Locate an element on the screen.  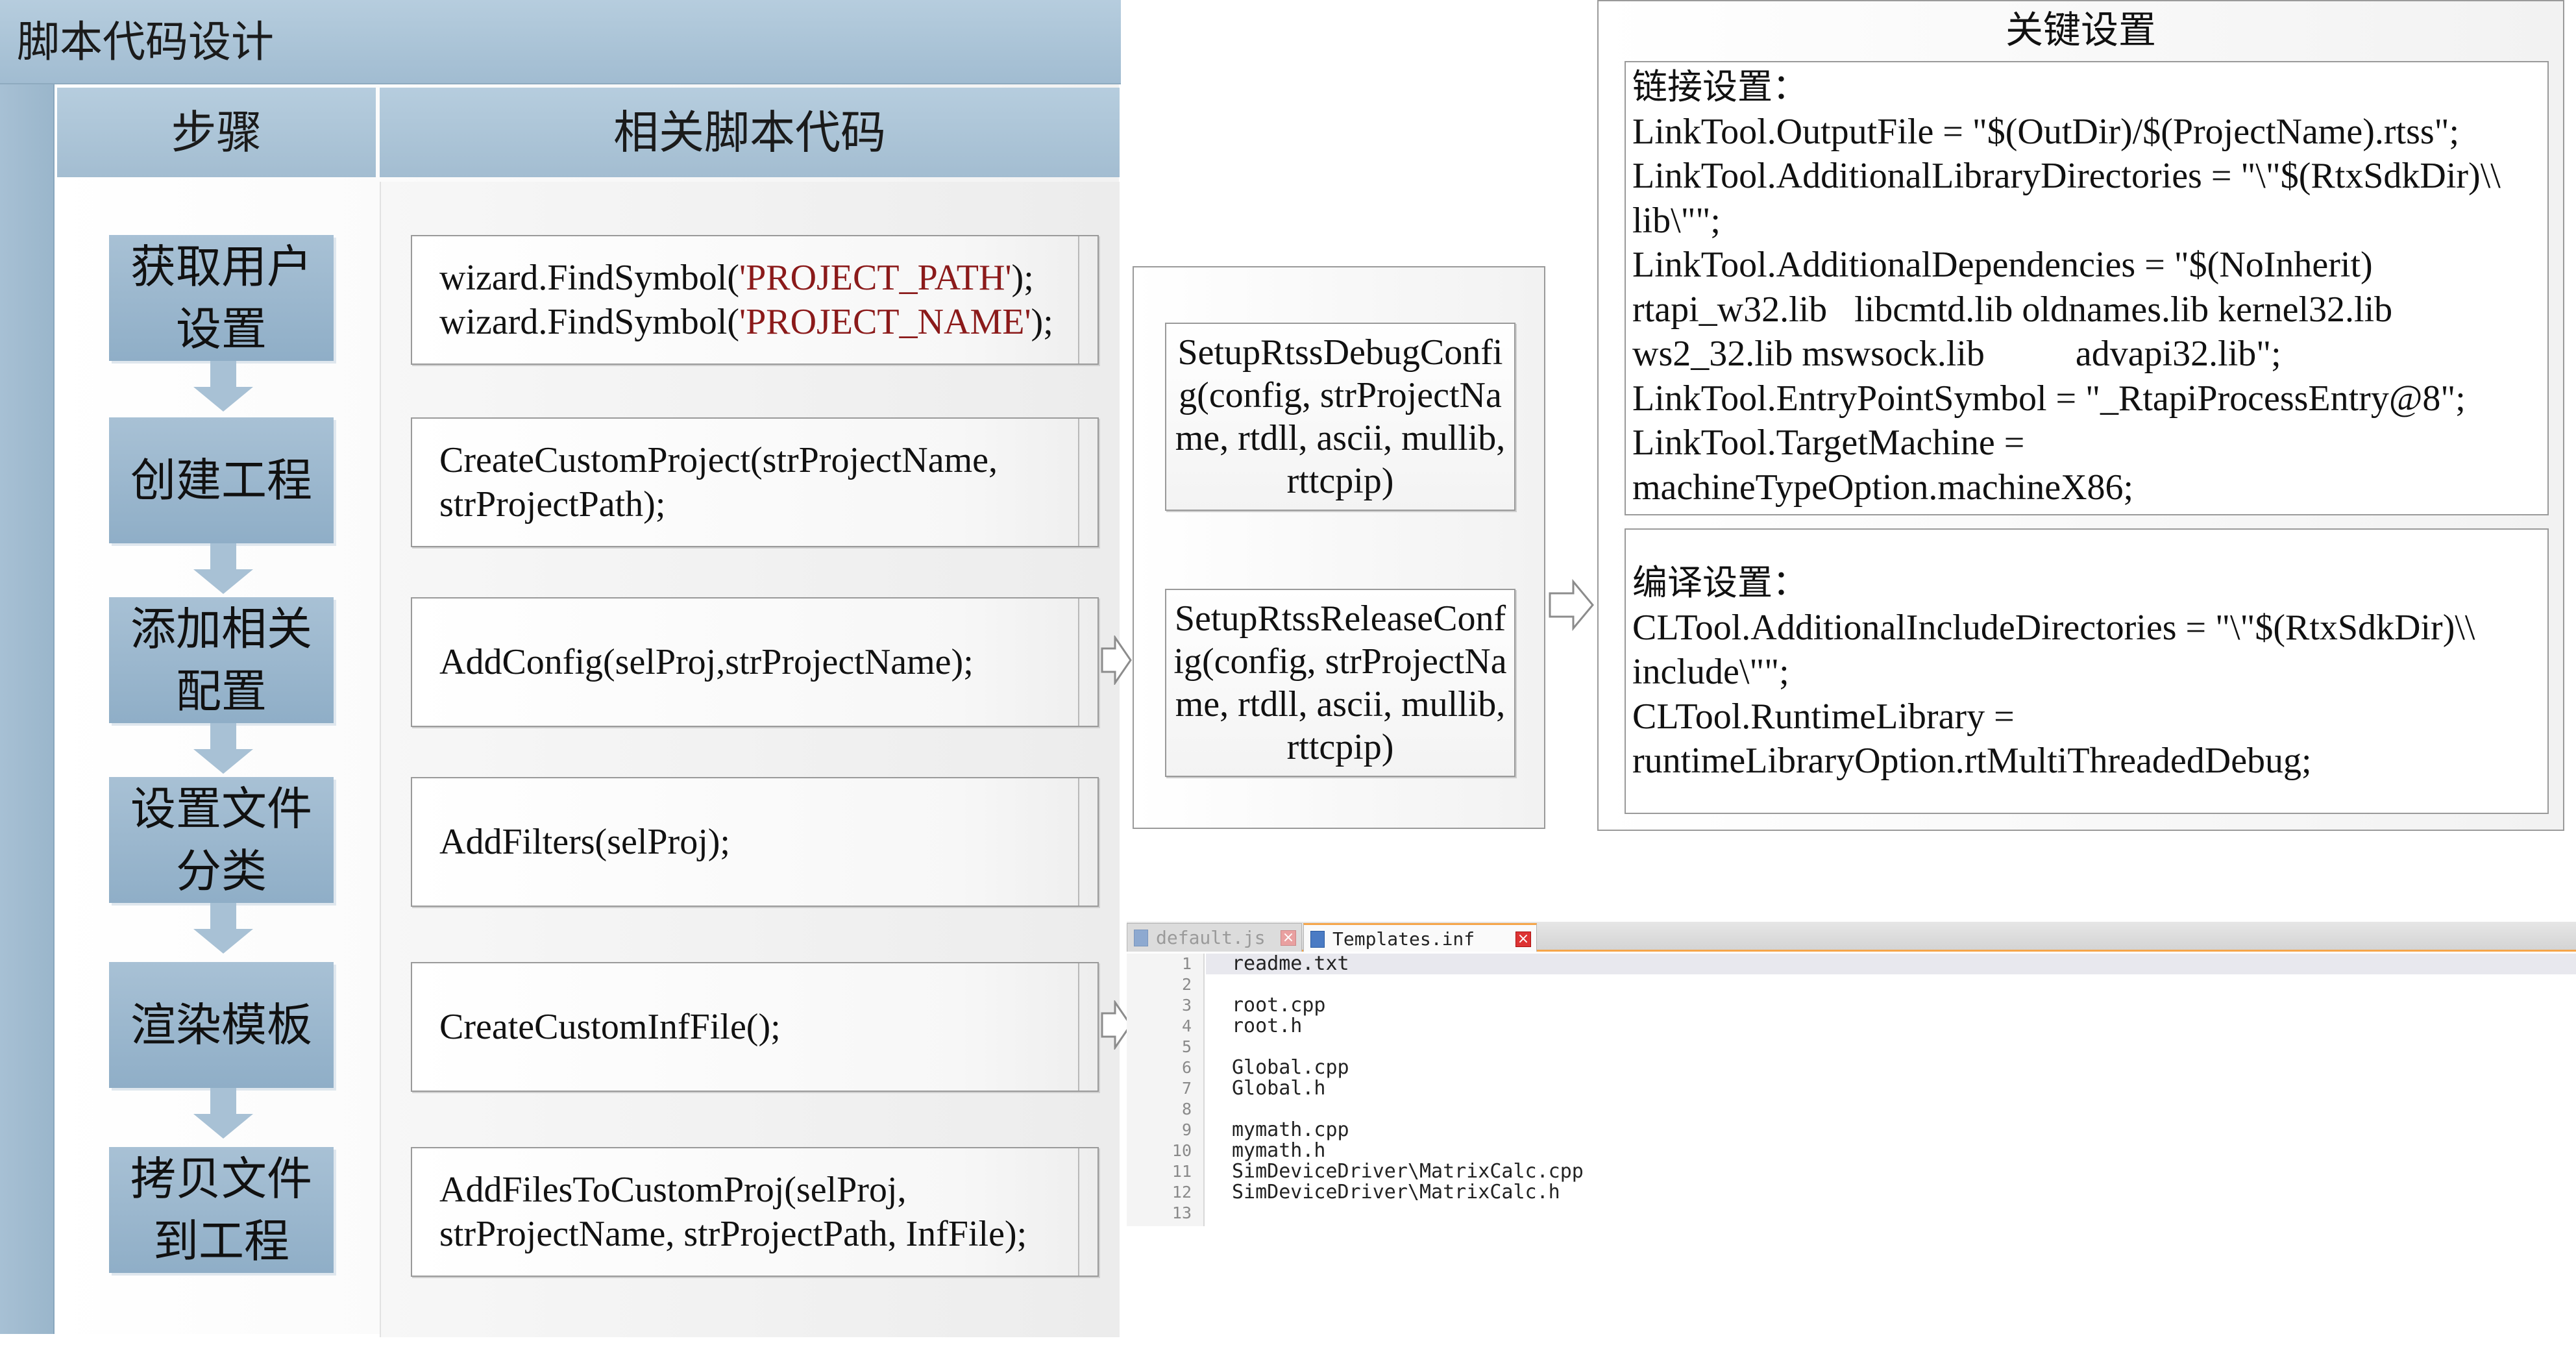
line-number: 6 is located at coordinates (1186, 1067).